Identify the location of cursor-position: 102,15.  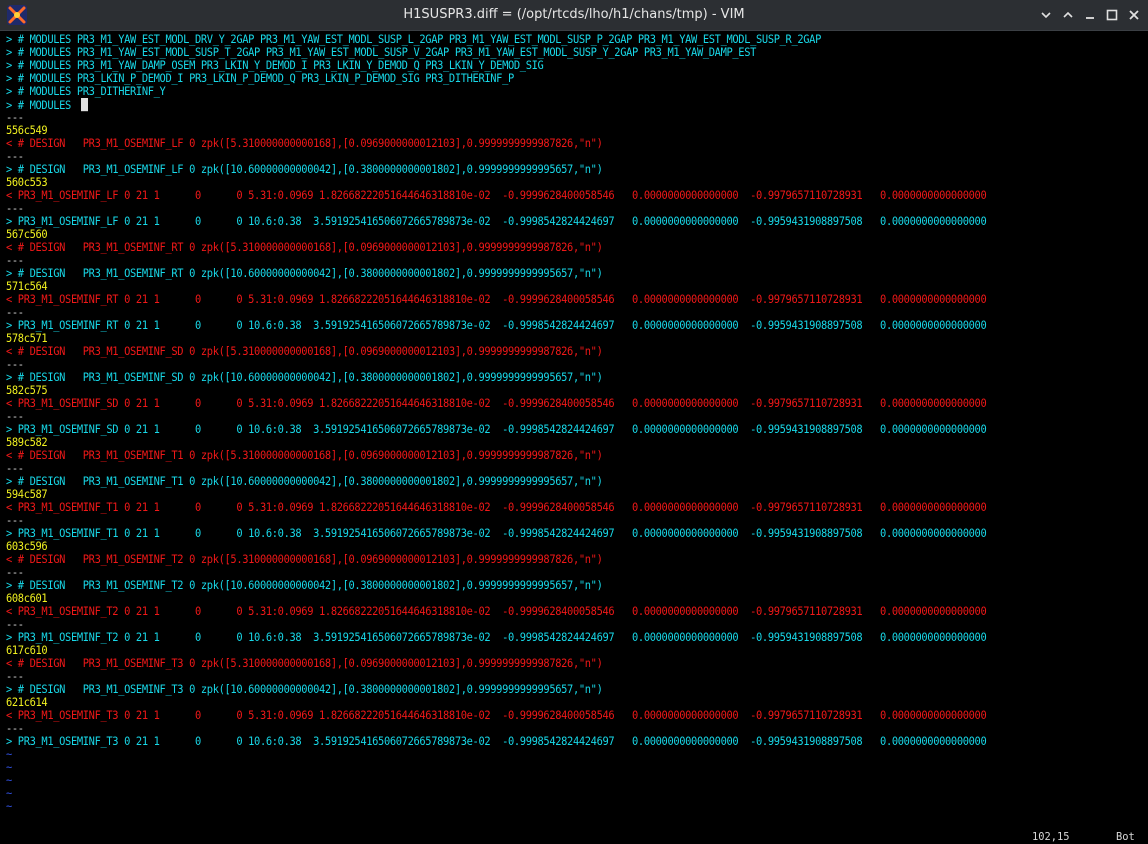
(1051, 837).